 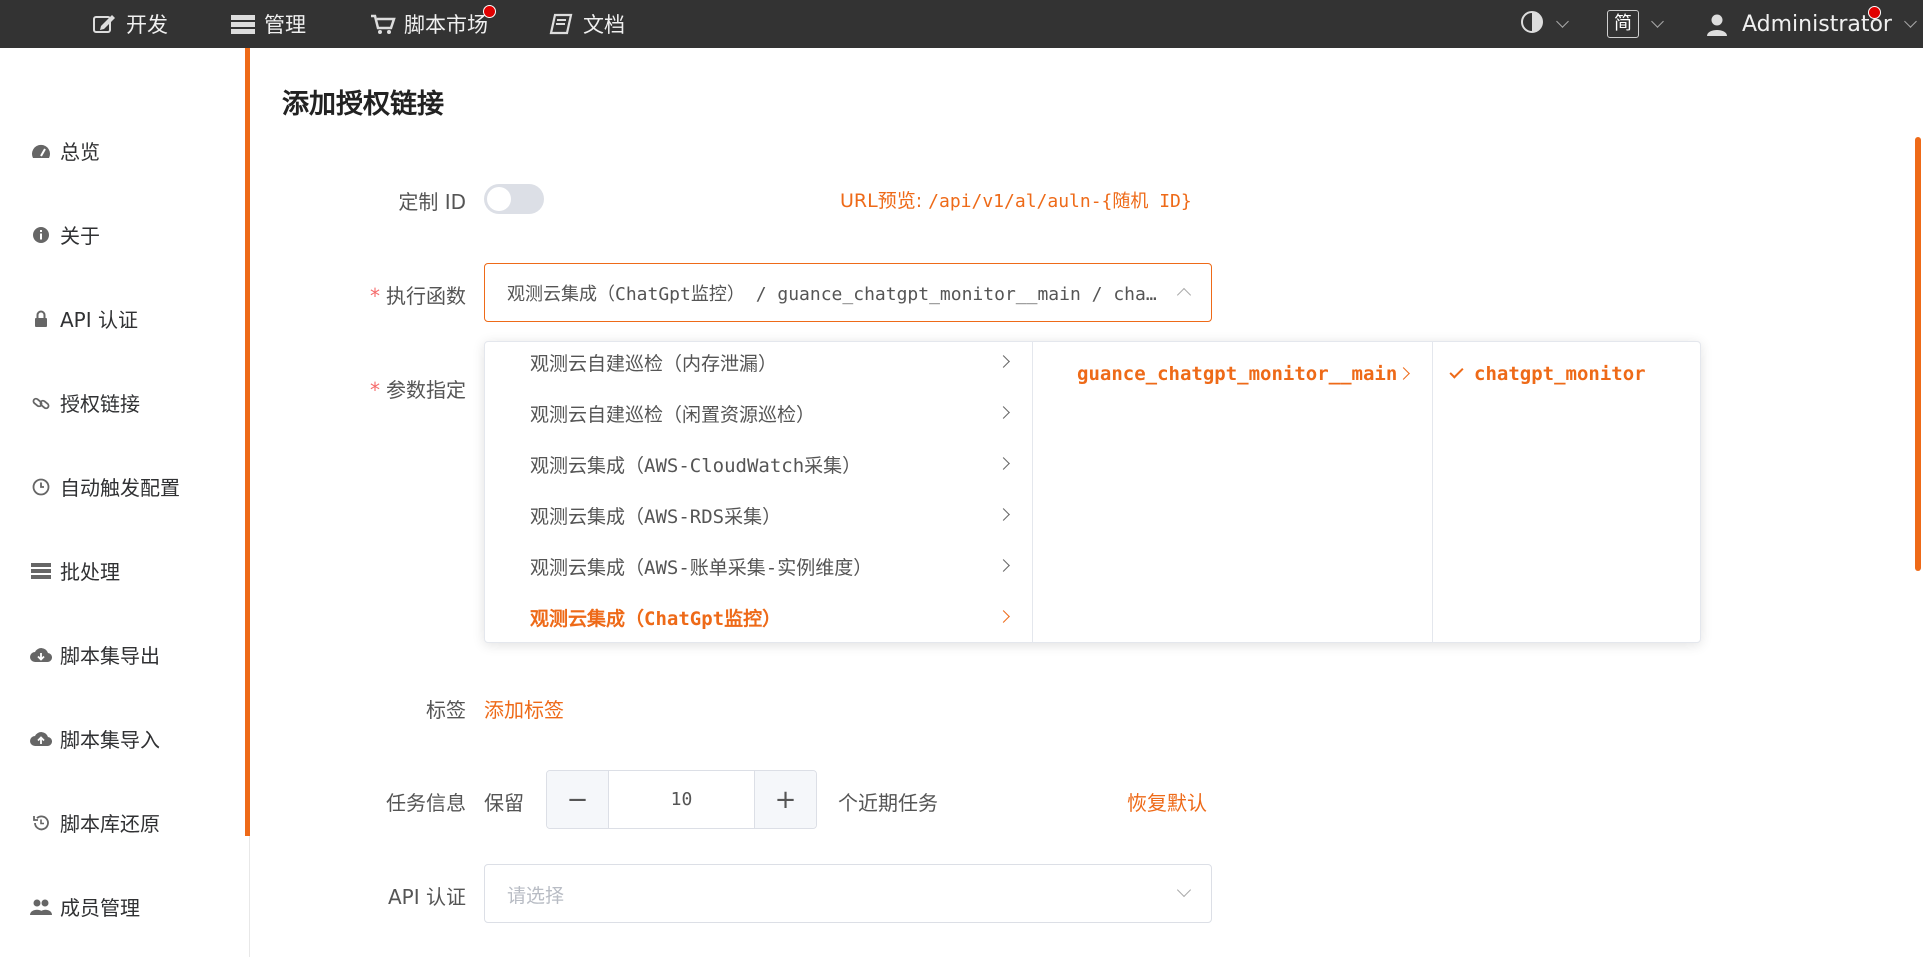 I want to click on language-badge: 简, so click(x=1623, y=24).